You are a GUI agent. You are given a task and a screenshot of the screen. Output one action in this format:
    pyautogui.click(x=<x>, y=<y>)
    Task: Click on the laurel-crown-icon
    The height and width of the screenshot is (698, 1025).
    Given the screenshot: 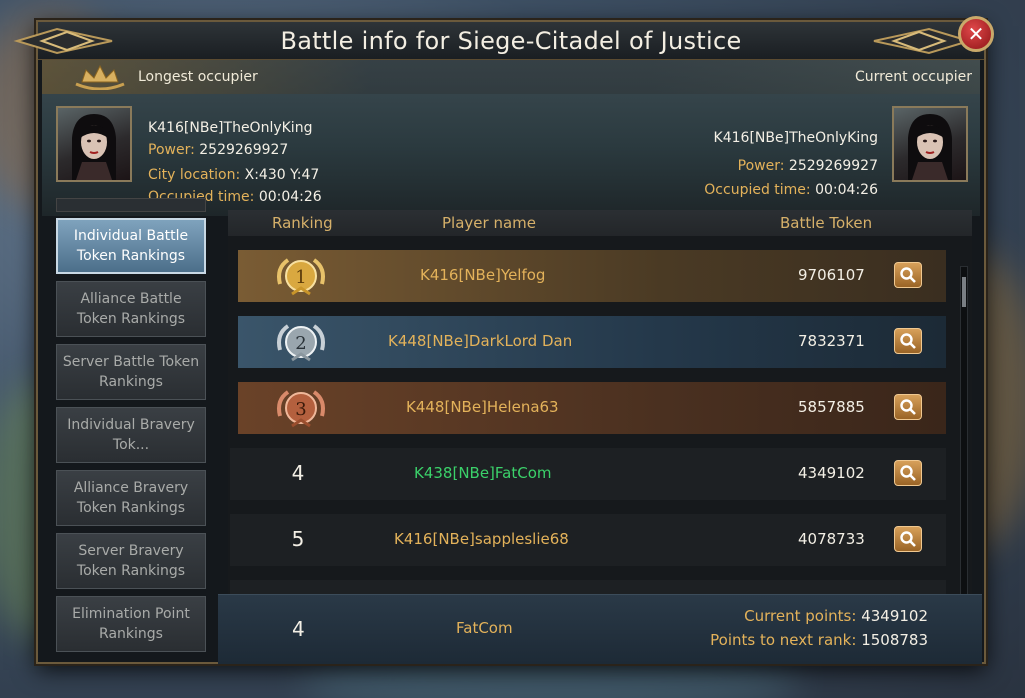 What is the action you would take?
    pyautogui.click(x=100, y=77)
    